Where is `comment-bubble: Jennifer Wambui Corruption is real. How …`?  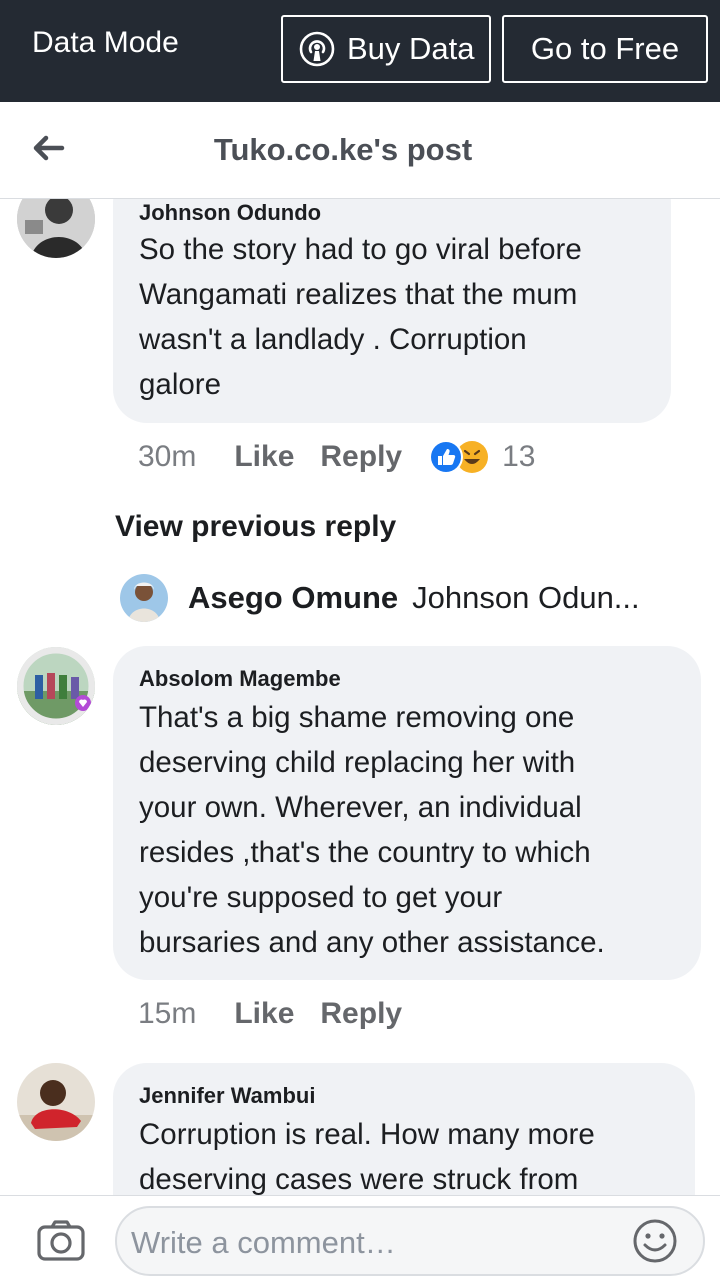 comment-bubble: Jennifer Wambui Corruption is real. How … is located at coordinates (404, 1129).